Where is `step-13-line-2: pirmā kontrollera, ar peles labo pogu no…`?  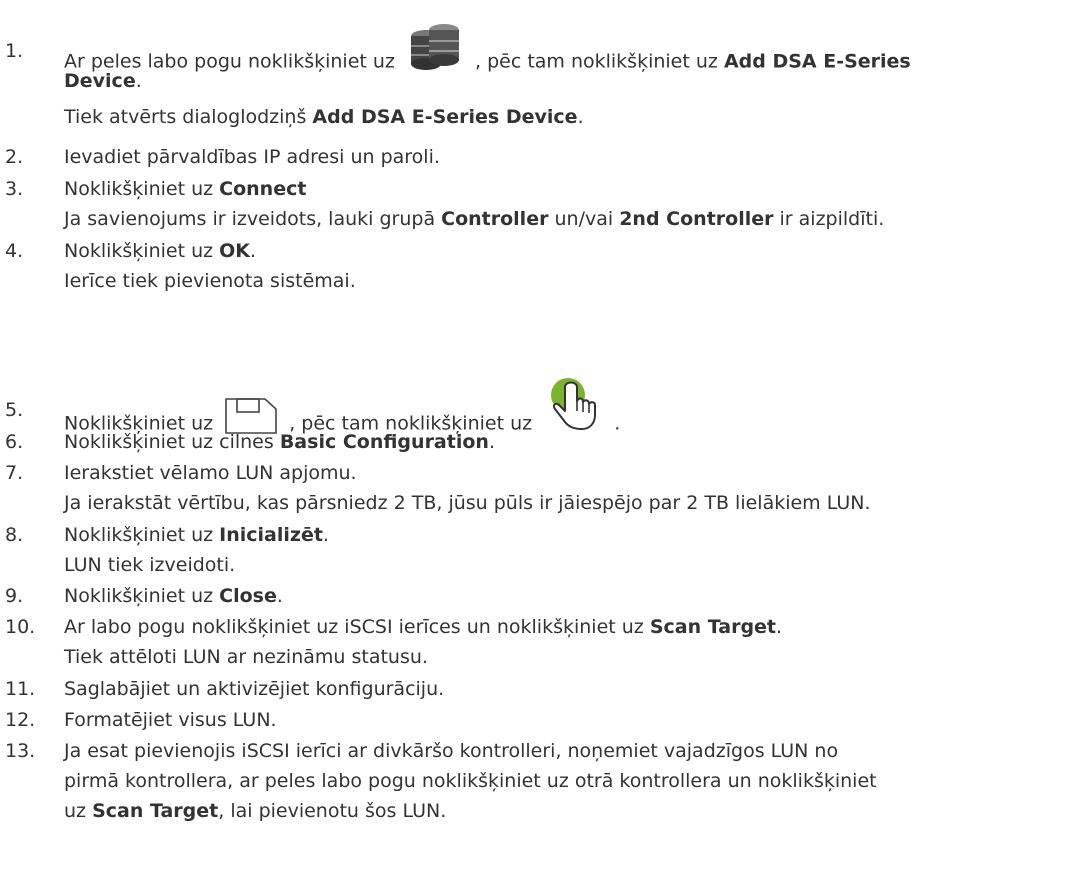
step-13-line-2: pirmā kontrollera, ar peles labo pogu no… is located at coordinates (470, 781).